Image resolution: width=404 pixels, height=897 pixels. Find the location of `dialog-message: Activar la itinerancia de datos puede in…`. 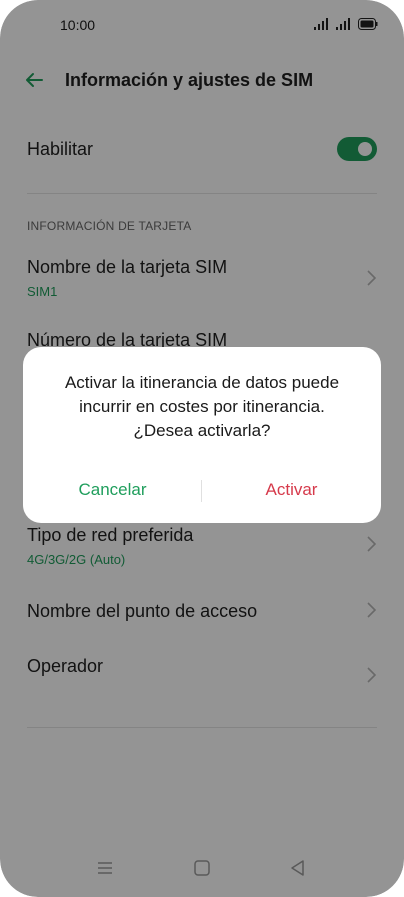

dialog-message: Activar la itinerancia de datos puede in… is located at coordinates (202, 406).